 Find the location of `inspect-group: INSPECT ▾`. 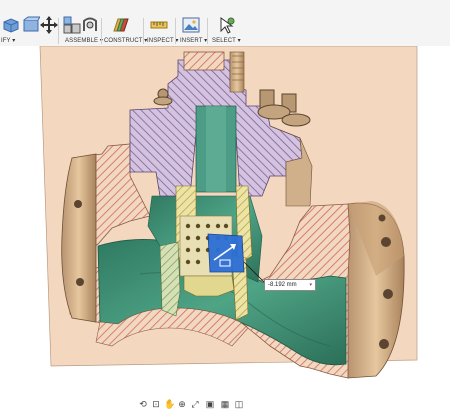

inspect-group: INSPECT ▾ is located at coordinates (161, 23).